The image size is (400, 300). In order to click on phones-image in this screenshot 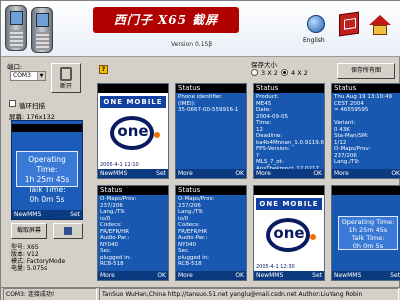, I will do `click(31, 29)`.